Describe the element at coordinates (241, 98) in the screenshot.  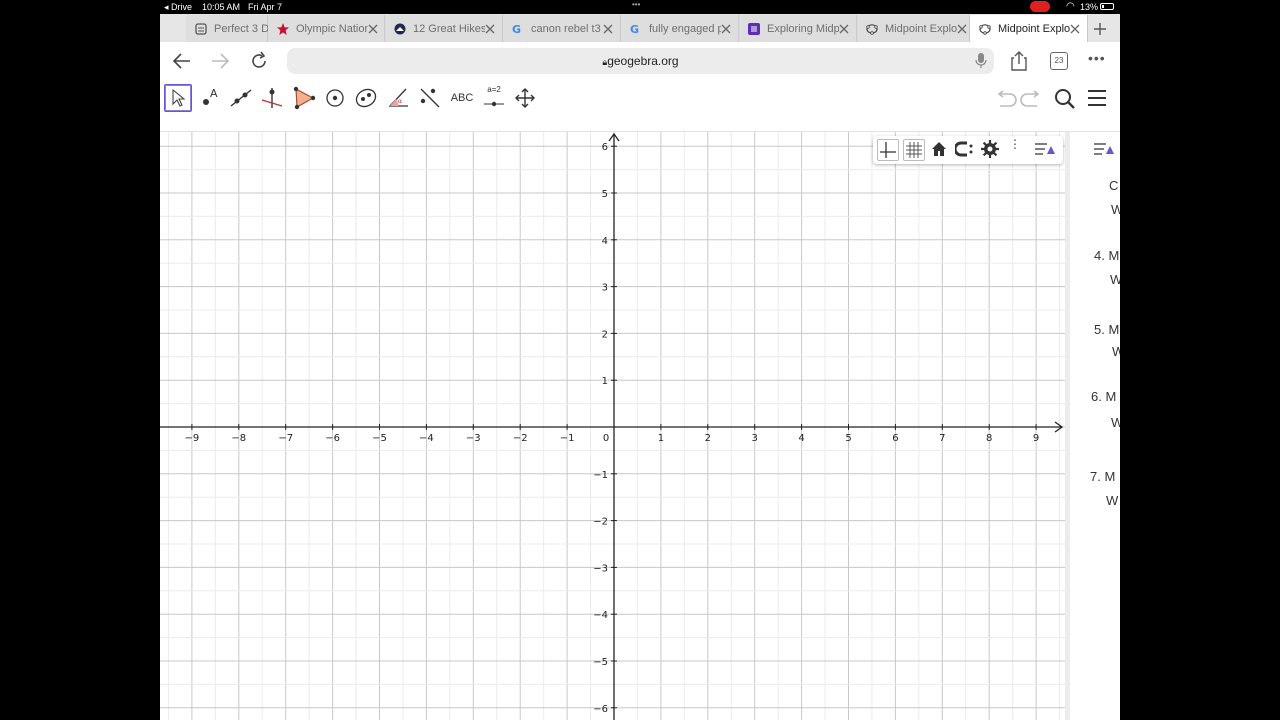
I see `line-tool` at that location.